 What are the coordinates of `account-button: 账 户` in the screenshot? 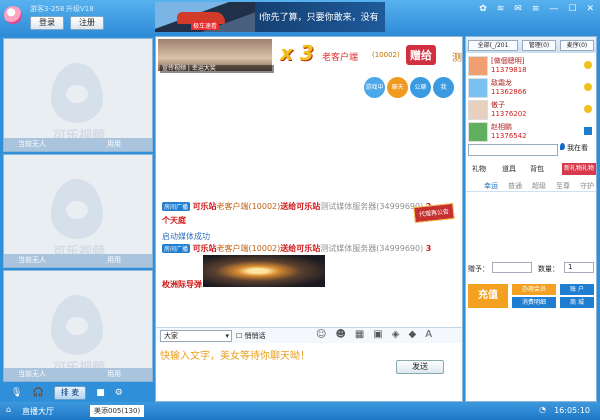 It's located at (577, 289).